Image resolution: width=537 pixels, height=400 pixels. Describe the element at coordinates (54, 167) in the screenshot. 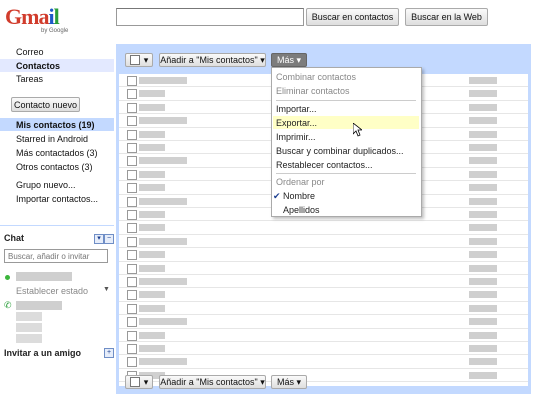

I see `group-otros-contactos: Otros contactos (3)` at that location.